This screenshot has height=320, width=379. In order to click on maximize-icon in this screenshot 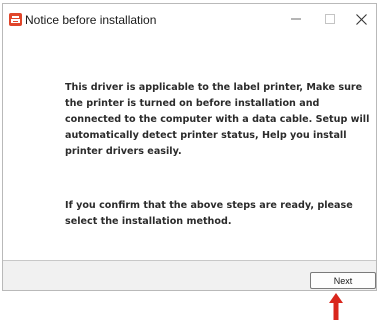, I will do `click(330, 19)`.